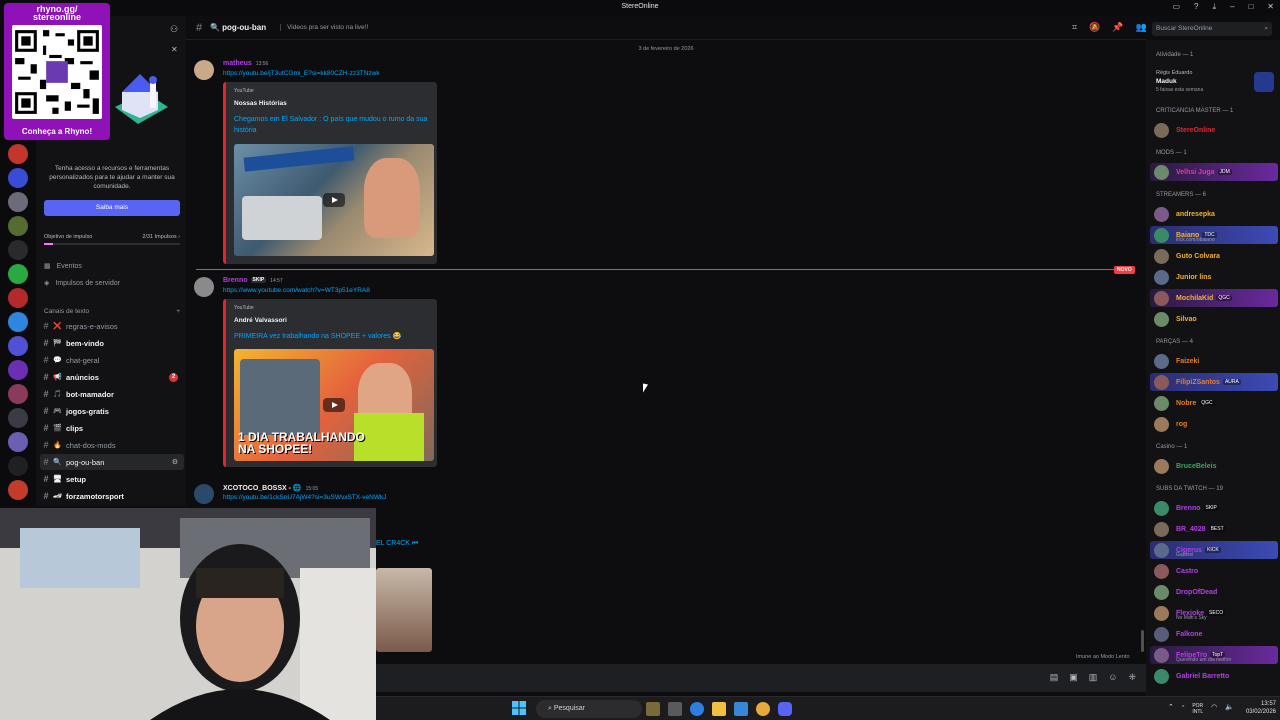 The width and height of the screenshot is (1280, 720). Describe the element at coordinates (1214, 655) in the screenshot. I see `member-item: FelipeTro TopT Querendo um dia melhor` at that location.